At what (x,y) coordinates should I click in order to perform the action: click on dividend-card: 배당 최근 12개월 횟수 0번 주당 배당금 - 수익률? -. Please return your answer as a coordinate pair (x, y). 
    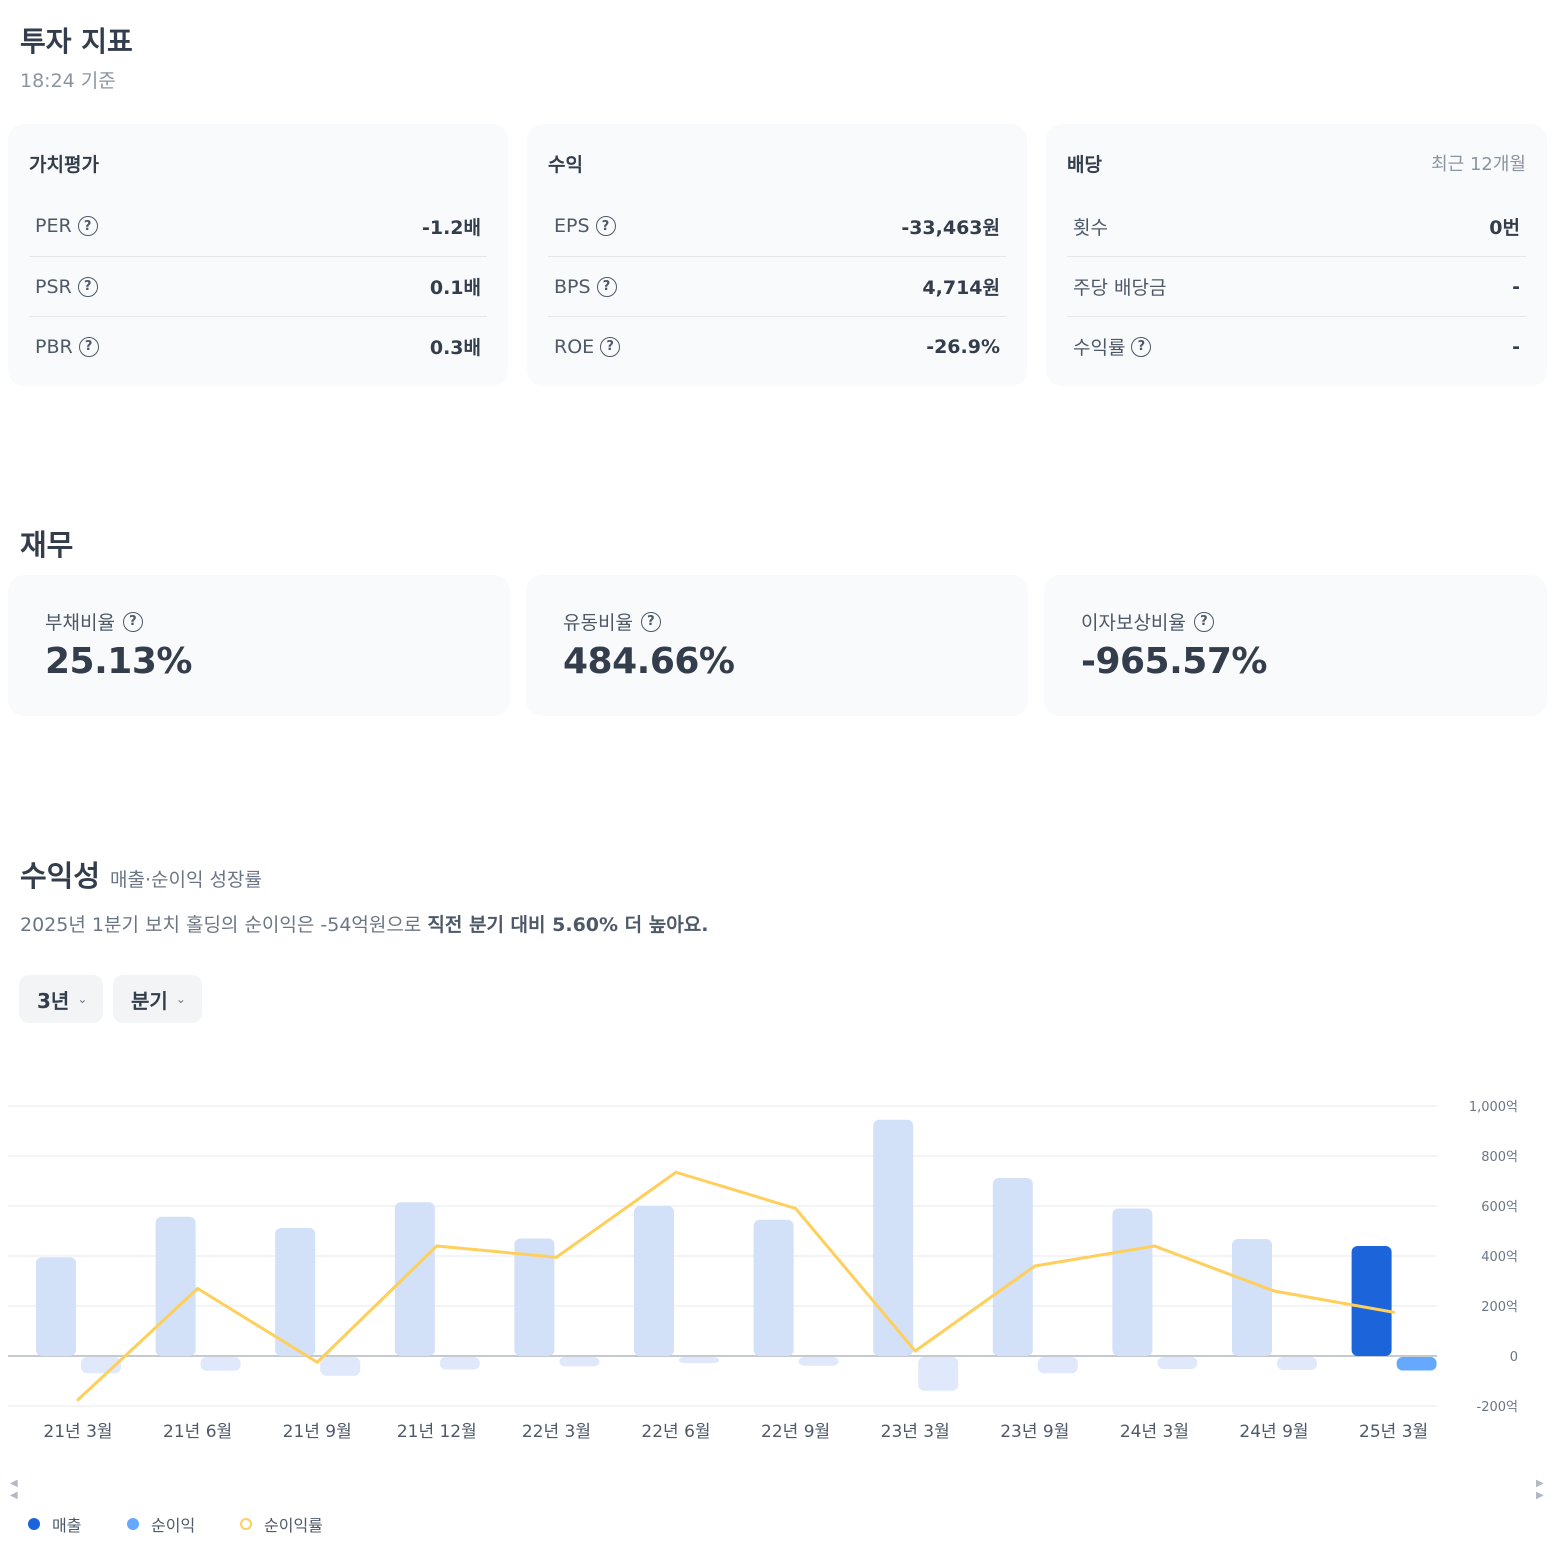
    Looking at the image, I should click on (1296, 255).